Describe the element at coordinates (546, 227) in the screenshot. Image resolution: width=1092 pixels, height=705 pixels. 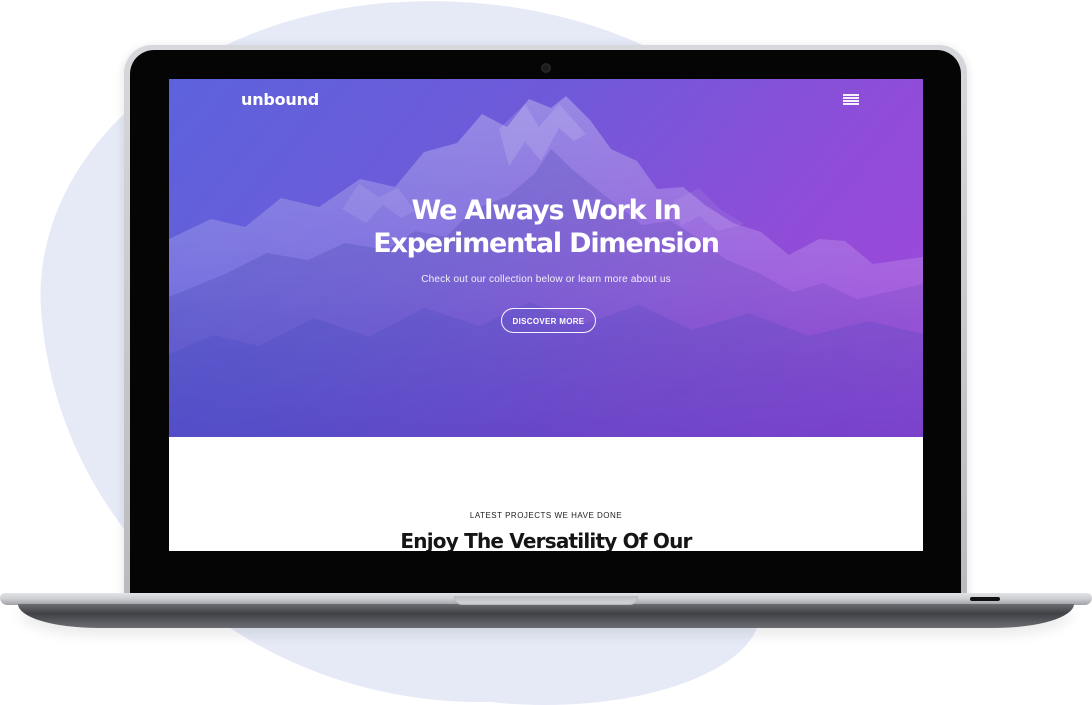
I see `hero-title: We Always Work In Experimental Dimension` at that location.